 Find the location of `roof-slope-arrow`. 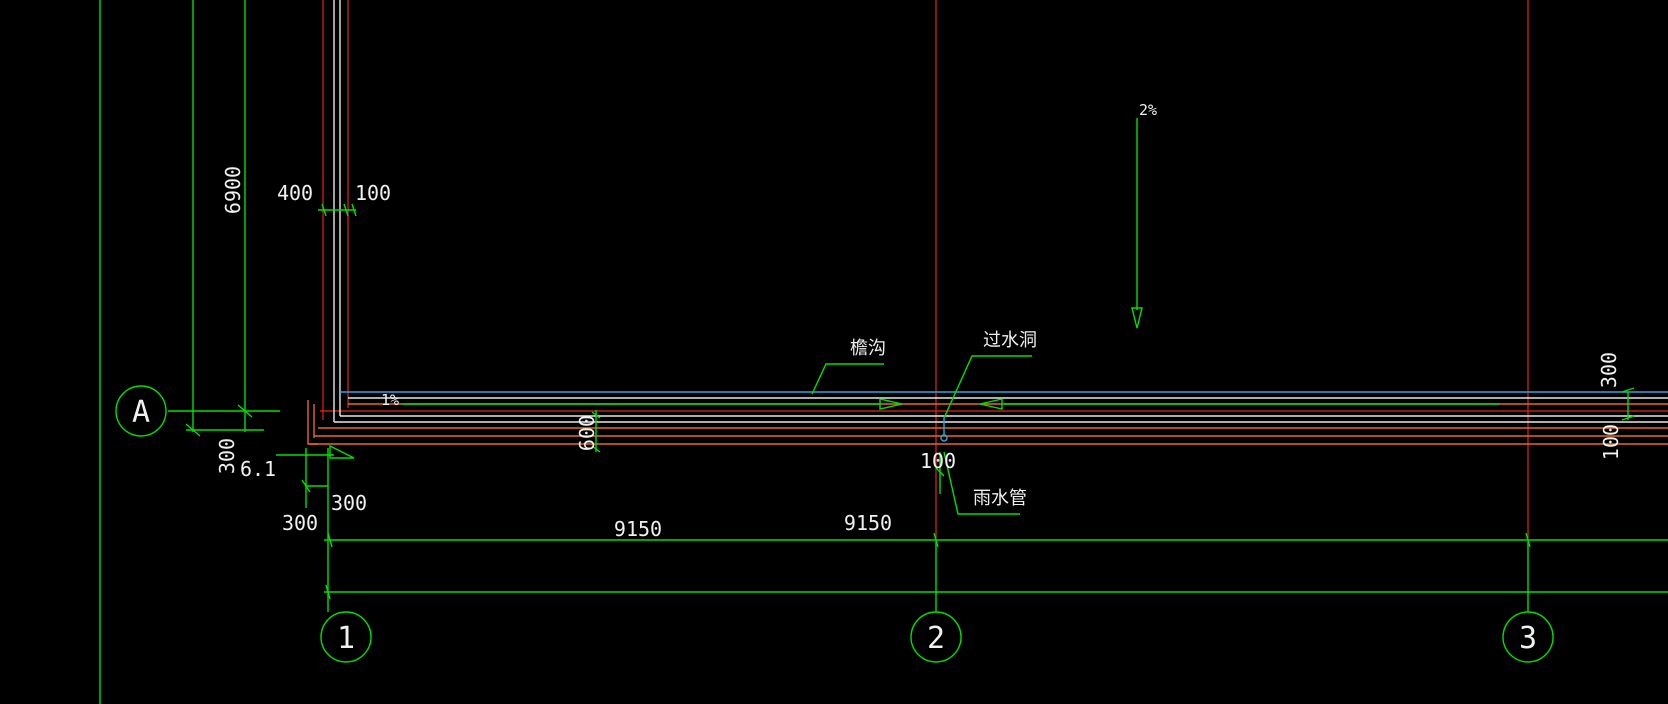

roof-slope-arrow is located at coordinates (1137, 318).